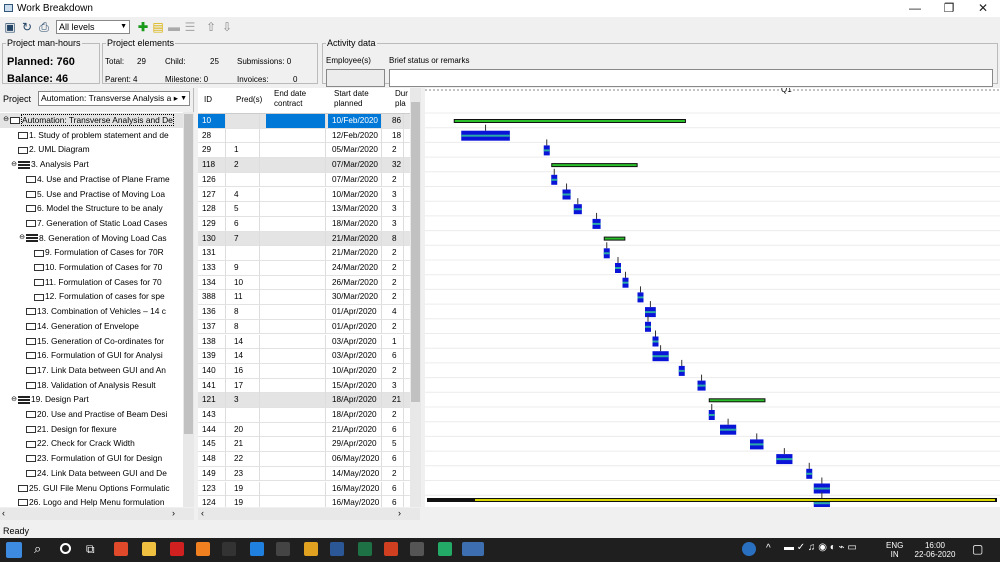 This screenshot has width=1000, height=562. Describe the element at coordinates (91, 164) in the screenshot. I see `tree-item: ⊖ 3. Analysis Part` at that location.